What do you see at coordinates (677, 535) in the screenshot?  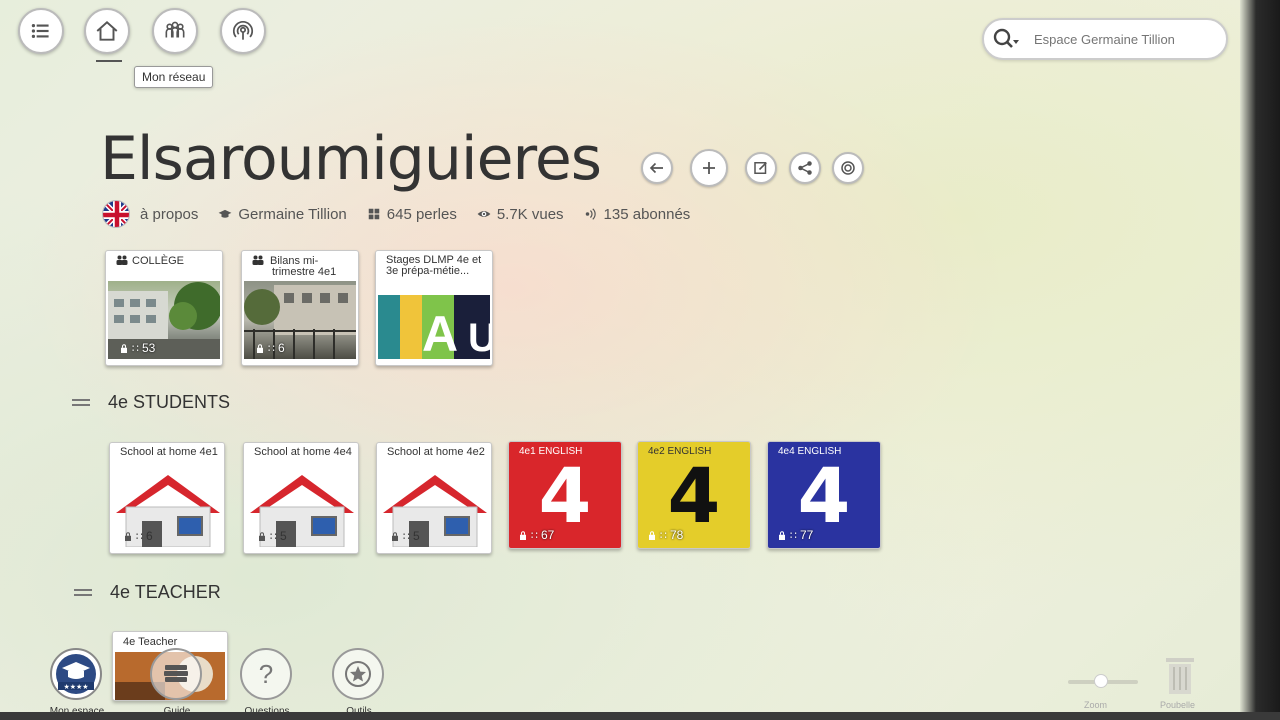 I see `card-count-value: 78` at bounding box center [677, 535].